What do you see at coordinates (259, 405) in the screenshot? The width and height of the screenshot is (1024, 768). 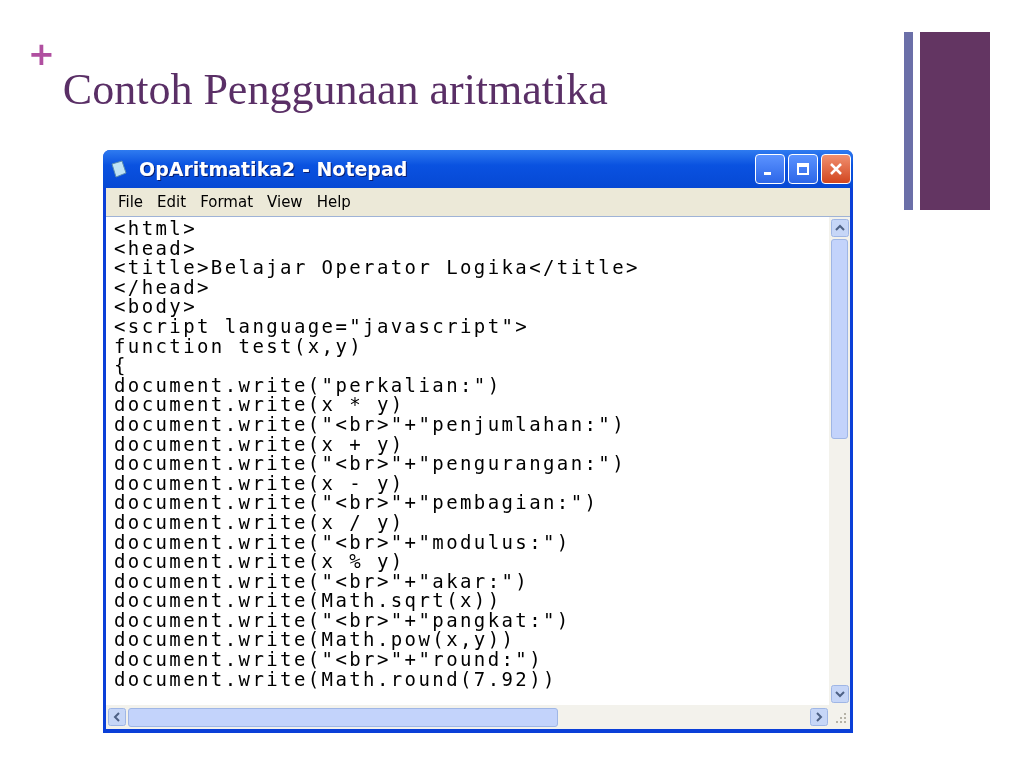 I see `code-line: document.write(x * y)` at bounding box center [259, 405].